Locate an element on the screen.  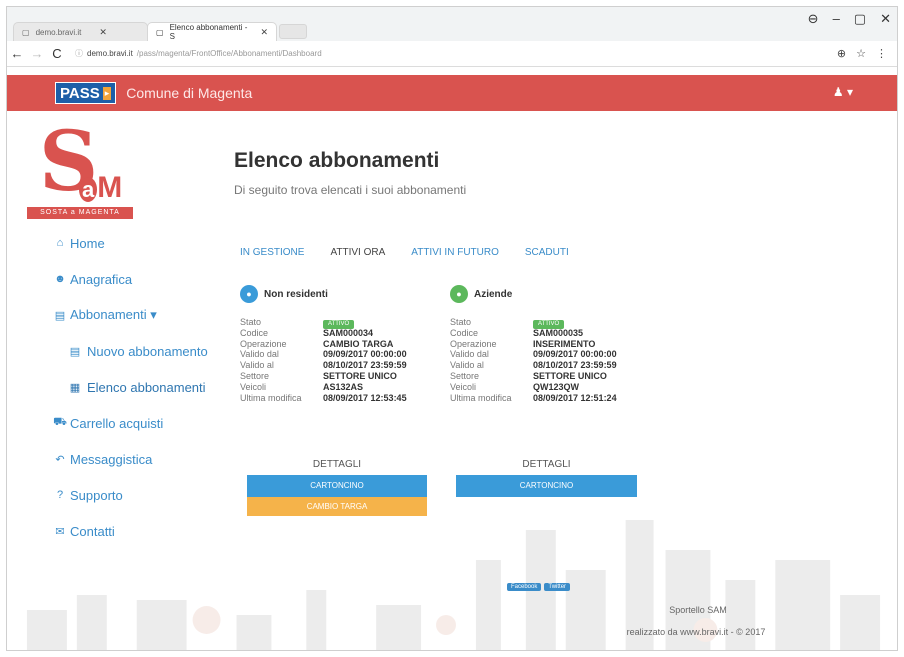
card-title: Aziende is located at coordinates (493, 294).